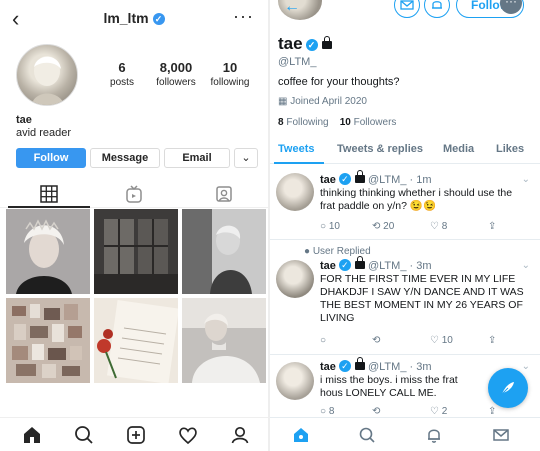  Describe the element at coordinates (136, 435) in the screenshot. I see `new-post-icon` at that location.